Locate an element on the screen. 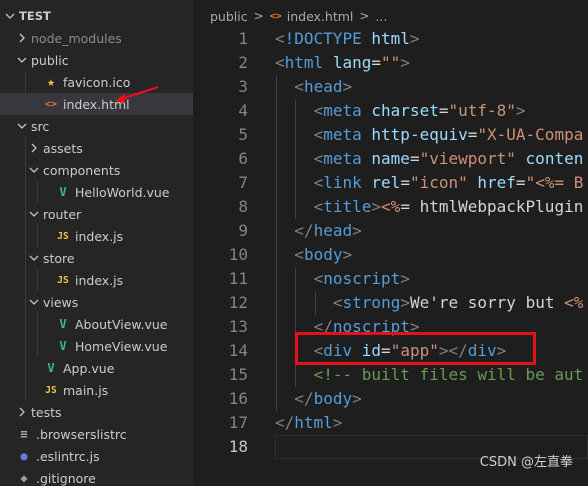  code-token: noscript is located at coordinates (362, 278).